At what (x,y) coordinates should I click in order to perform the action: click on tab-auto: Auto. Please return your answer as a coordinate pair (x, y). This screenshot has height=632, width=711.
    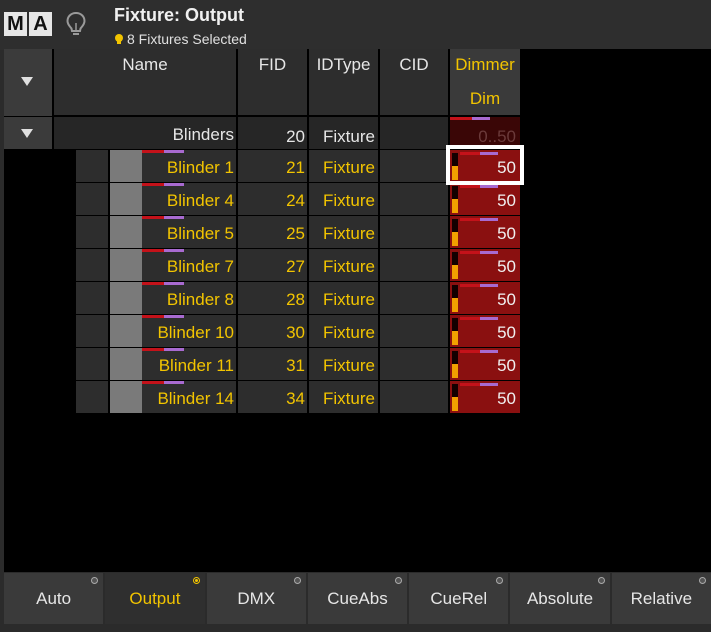
    Looking at the image, I should click on (54, 598).